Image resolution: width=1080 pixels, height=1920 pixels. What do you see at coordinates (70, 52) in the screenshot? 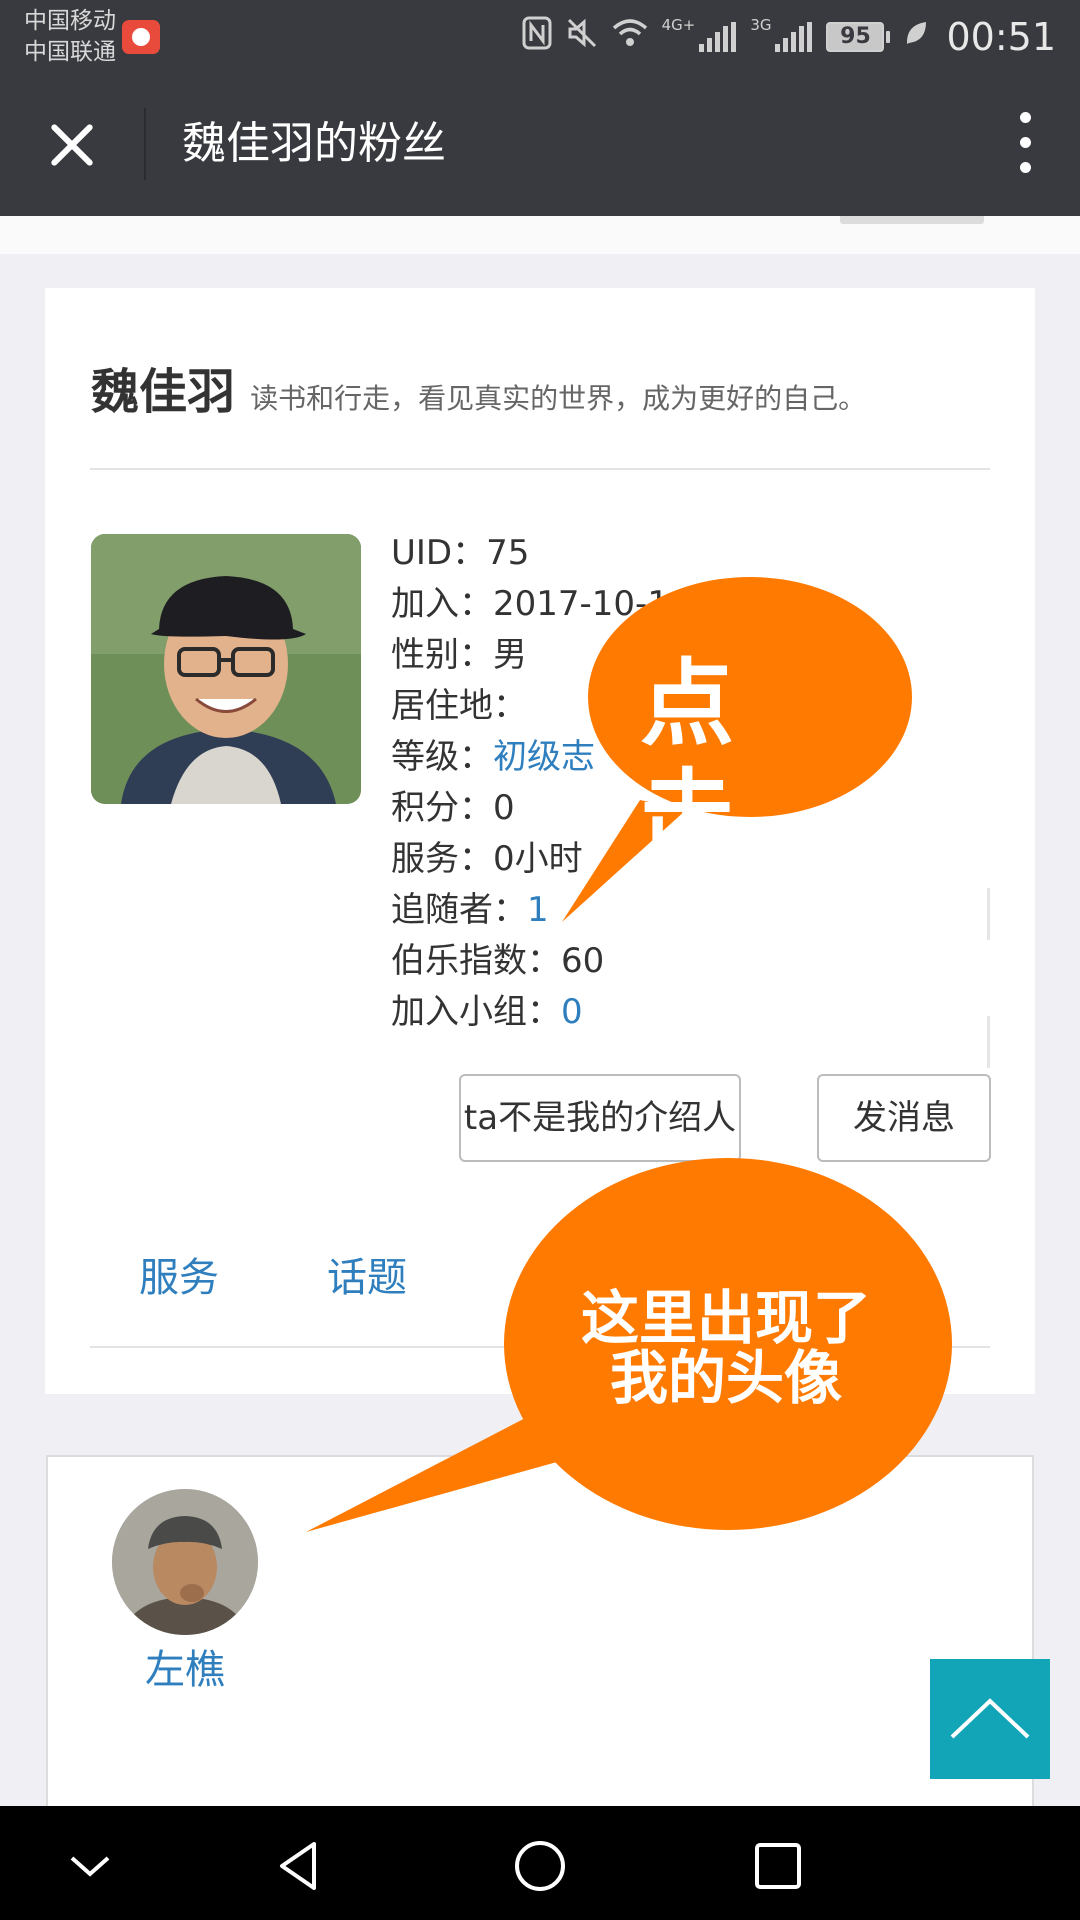
I see `carrier-2: 中国联通` at bounding box center [70, 52].